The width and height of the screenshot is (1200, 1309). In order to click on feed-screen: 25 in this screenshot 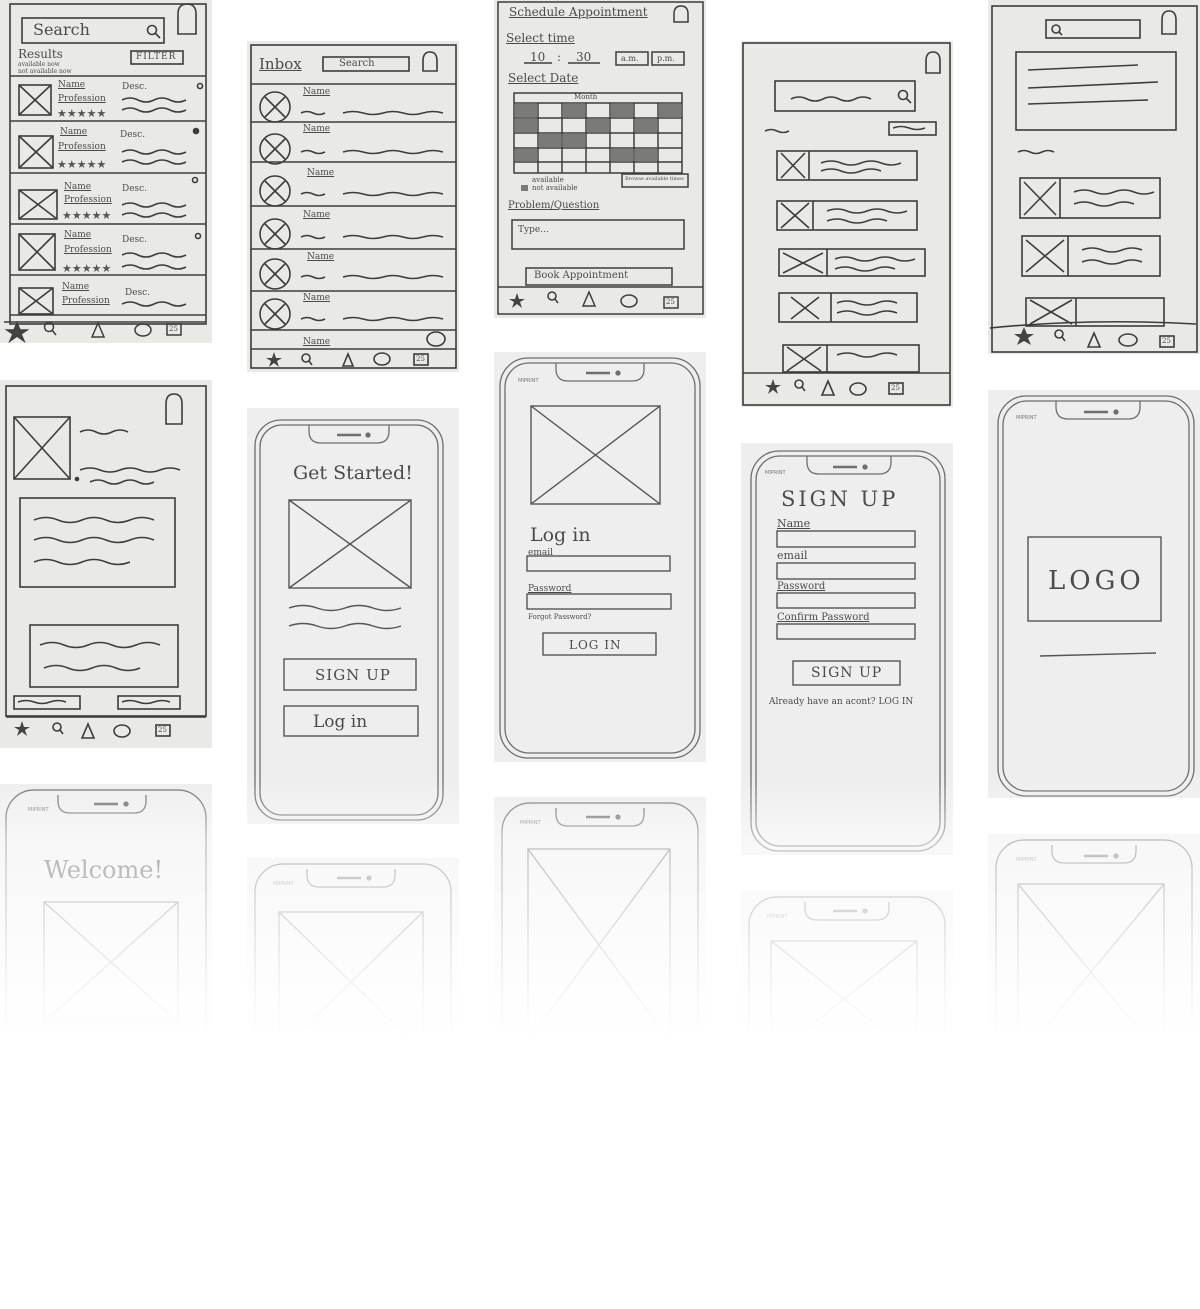, I will do `click(1094, 177)`.